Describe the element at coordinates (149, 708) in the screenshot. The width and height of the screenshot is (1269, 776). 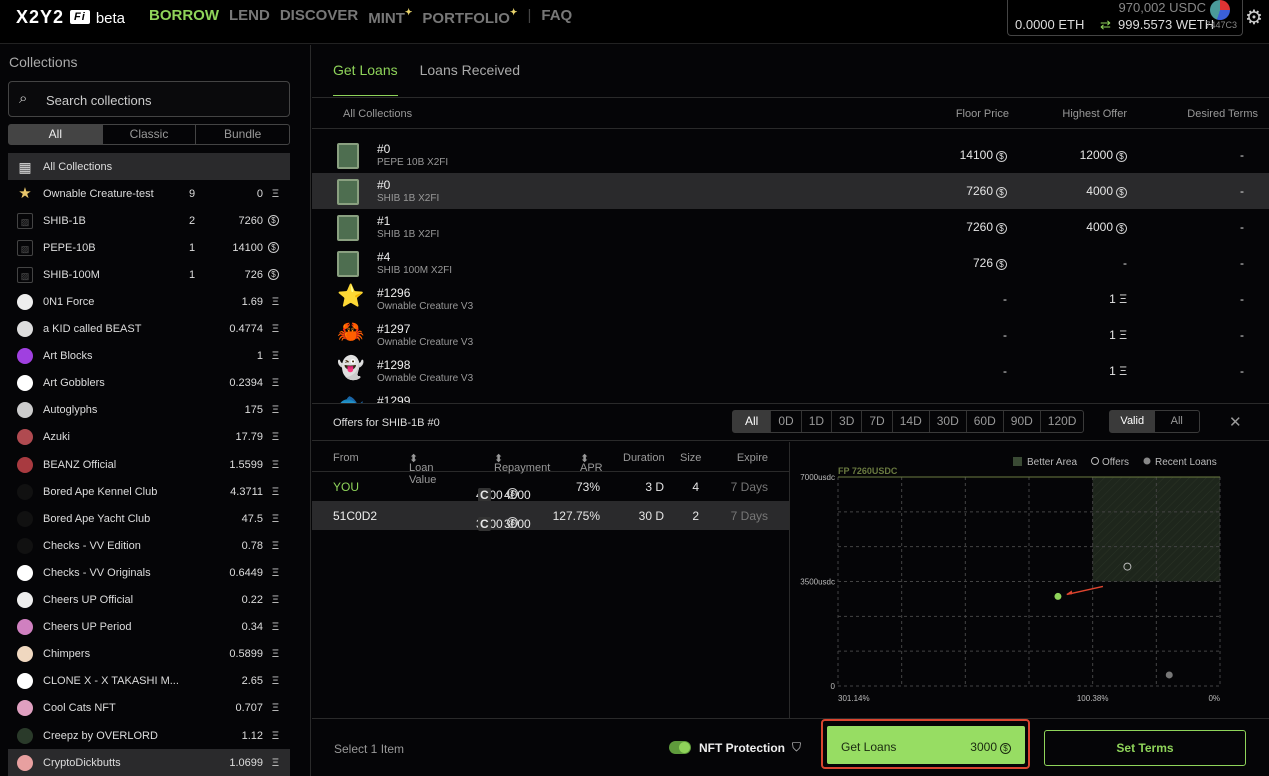
I see `collection-item: Cool Cats NFT 0.707 Ξ` at that location.